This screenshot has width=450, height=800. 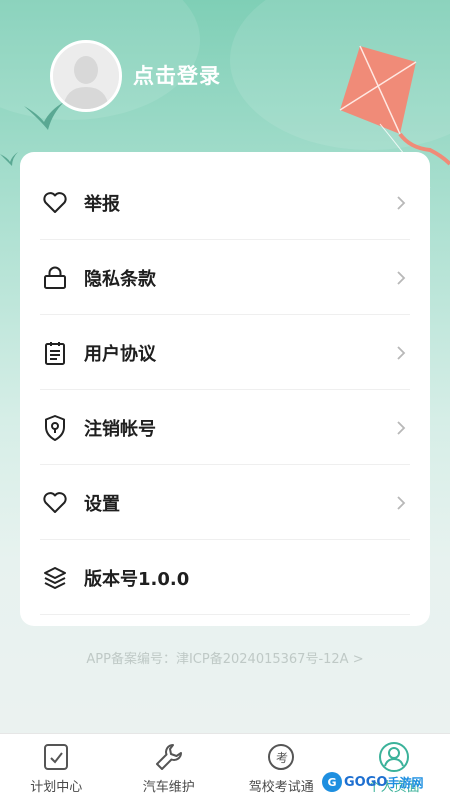 I want to click on shield-keyhole-icon, so click(x=55, y=428).